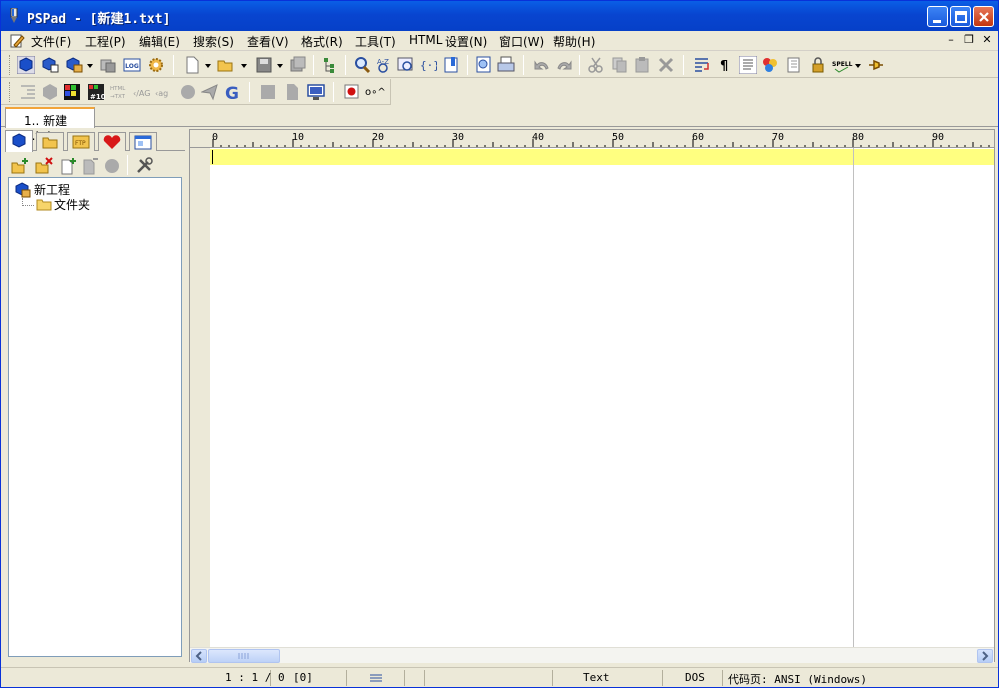  What do you see at coordinates (316, 92) in the screenshot?
I see `console-icon` at bounding box center [316, 92].